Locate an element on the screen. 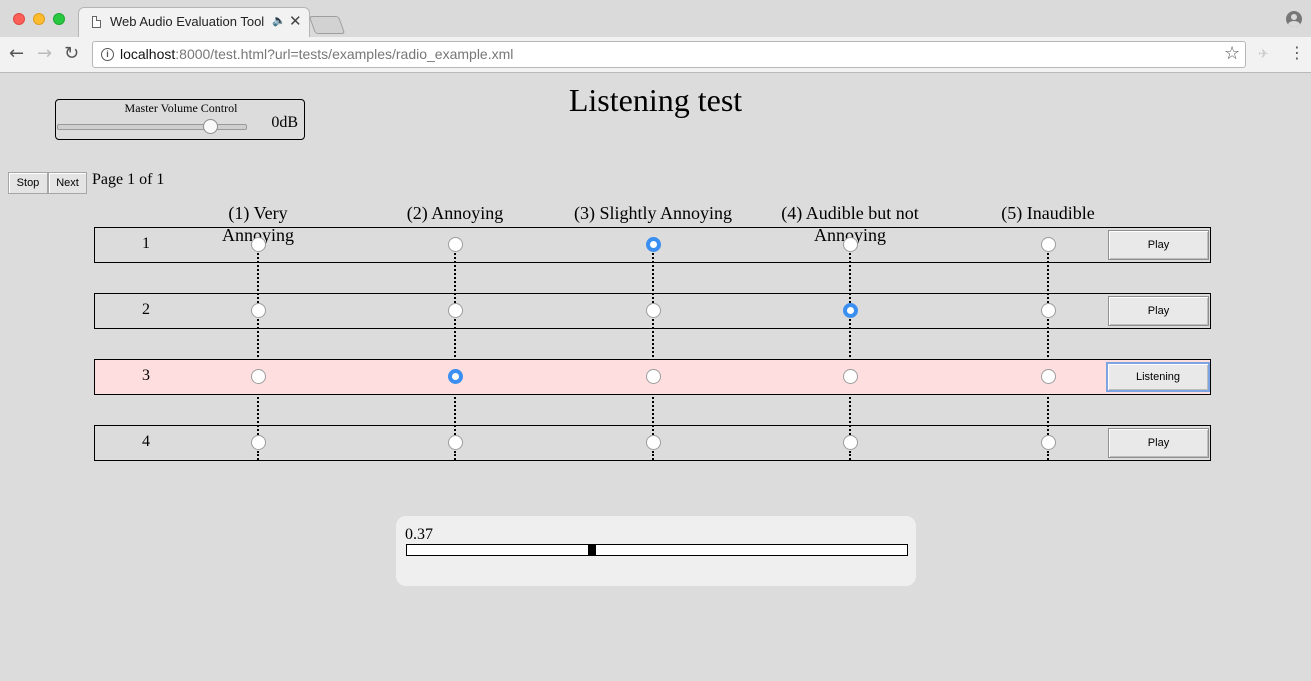 The height and width of the screenshot is (681, 1311). tab-web-audio-evaluation-tool: Web Audio Evaluation Tool 🔈 ✕ is located at coordinates (194, 22).